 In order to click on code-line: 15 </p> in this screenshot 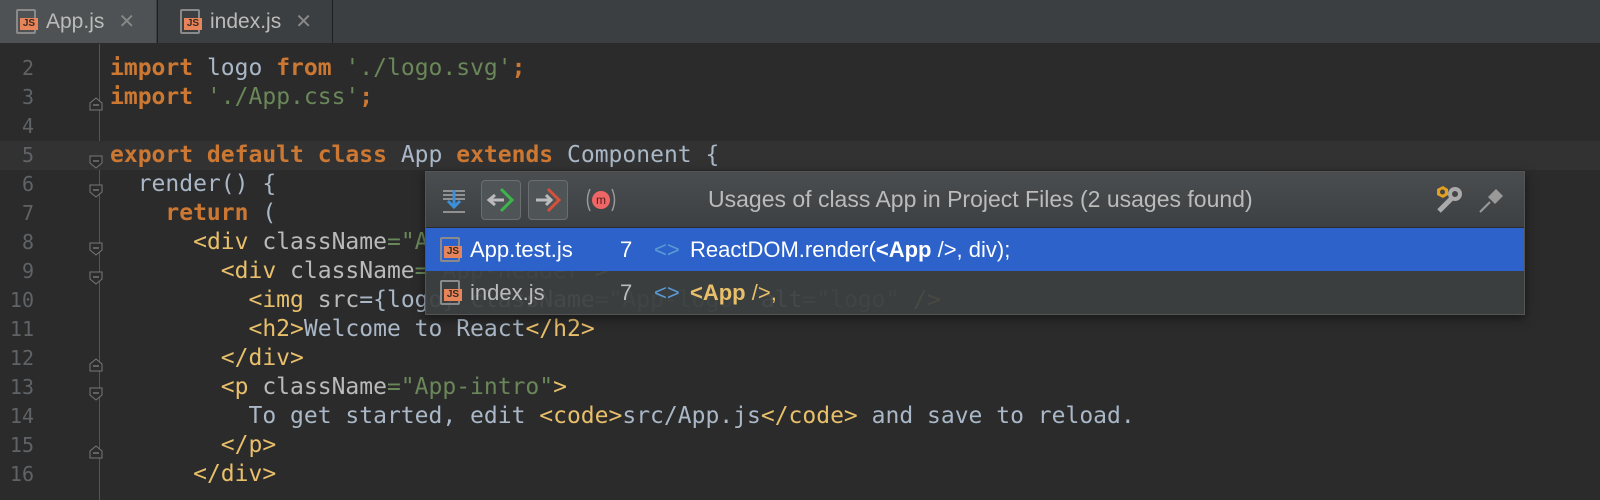, I will do `click(800, 445)`.